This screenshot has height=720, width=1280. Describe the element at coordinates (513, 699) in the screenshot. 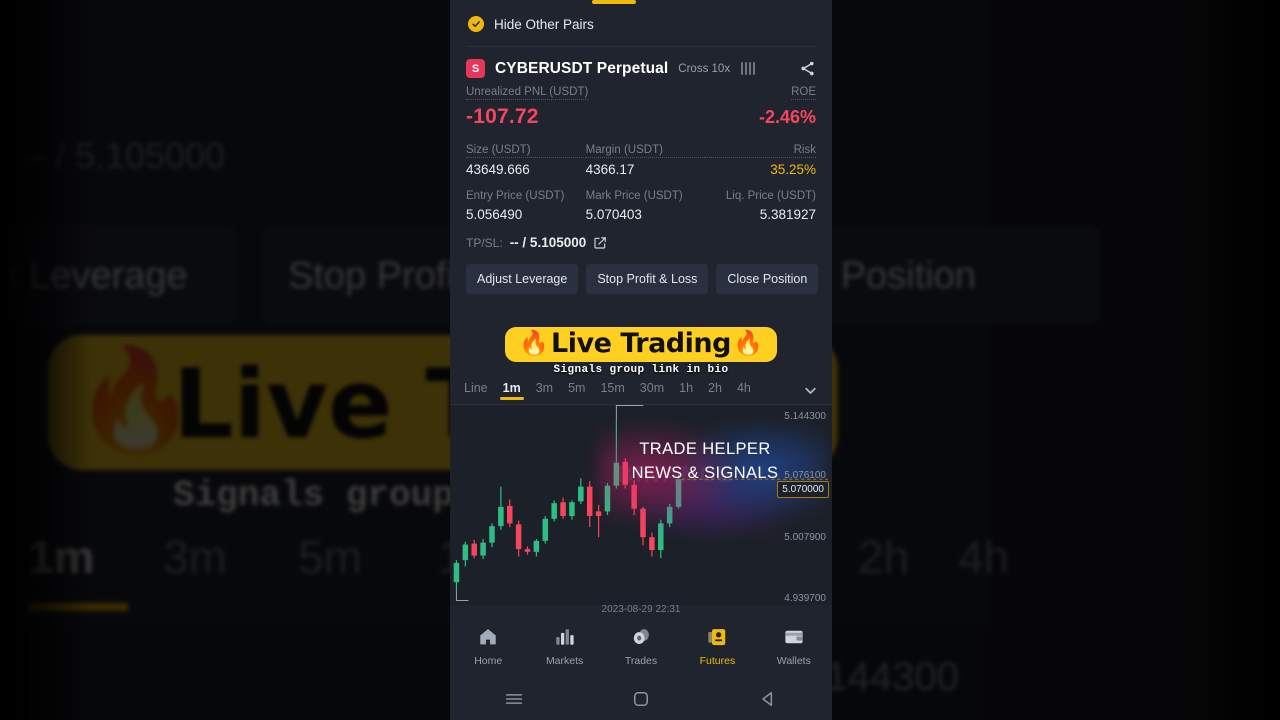

I see `menu-icon` at that location.